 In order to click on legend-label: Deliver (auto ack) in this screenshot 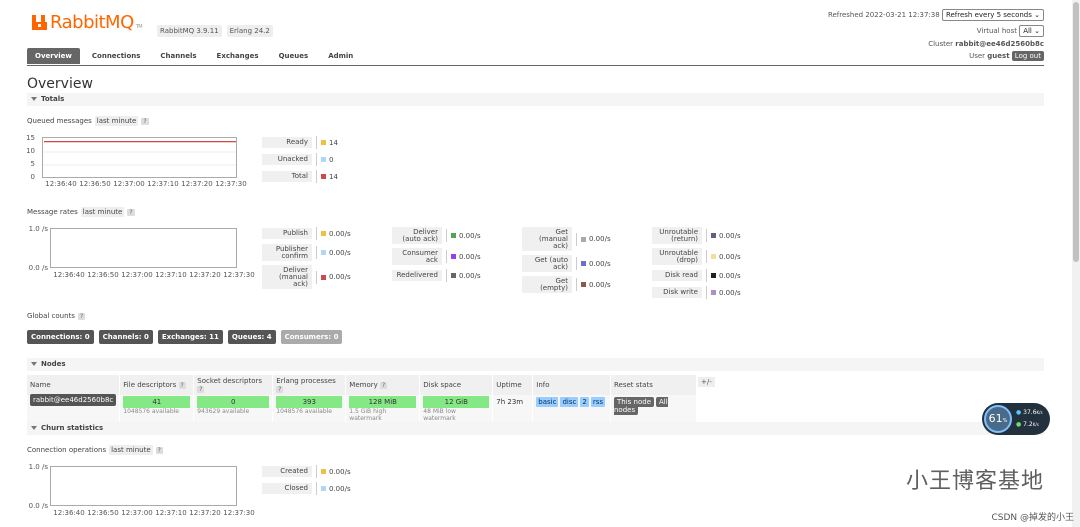, I will do `click(417, 235)`.